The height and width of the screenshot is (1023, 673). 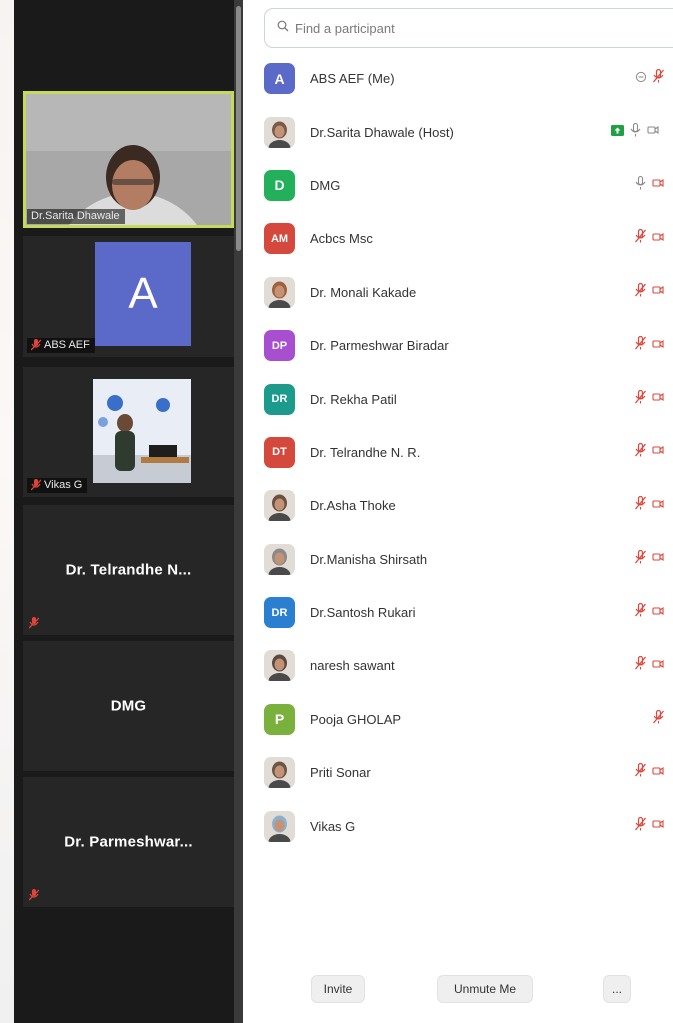 I want to click on participant-name: Dr. Rekha Patil, so click(x=353, y=399).